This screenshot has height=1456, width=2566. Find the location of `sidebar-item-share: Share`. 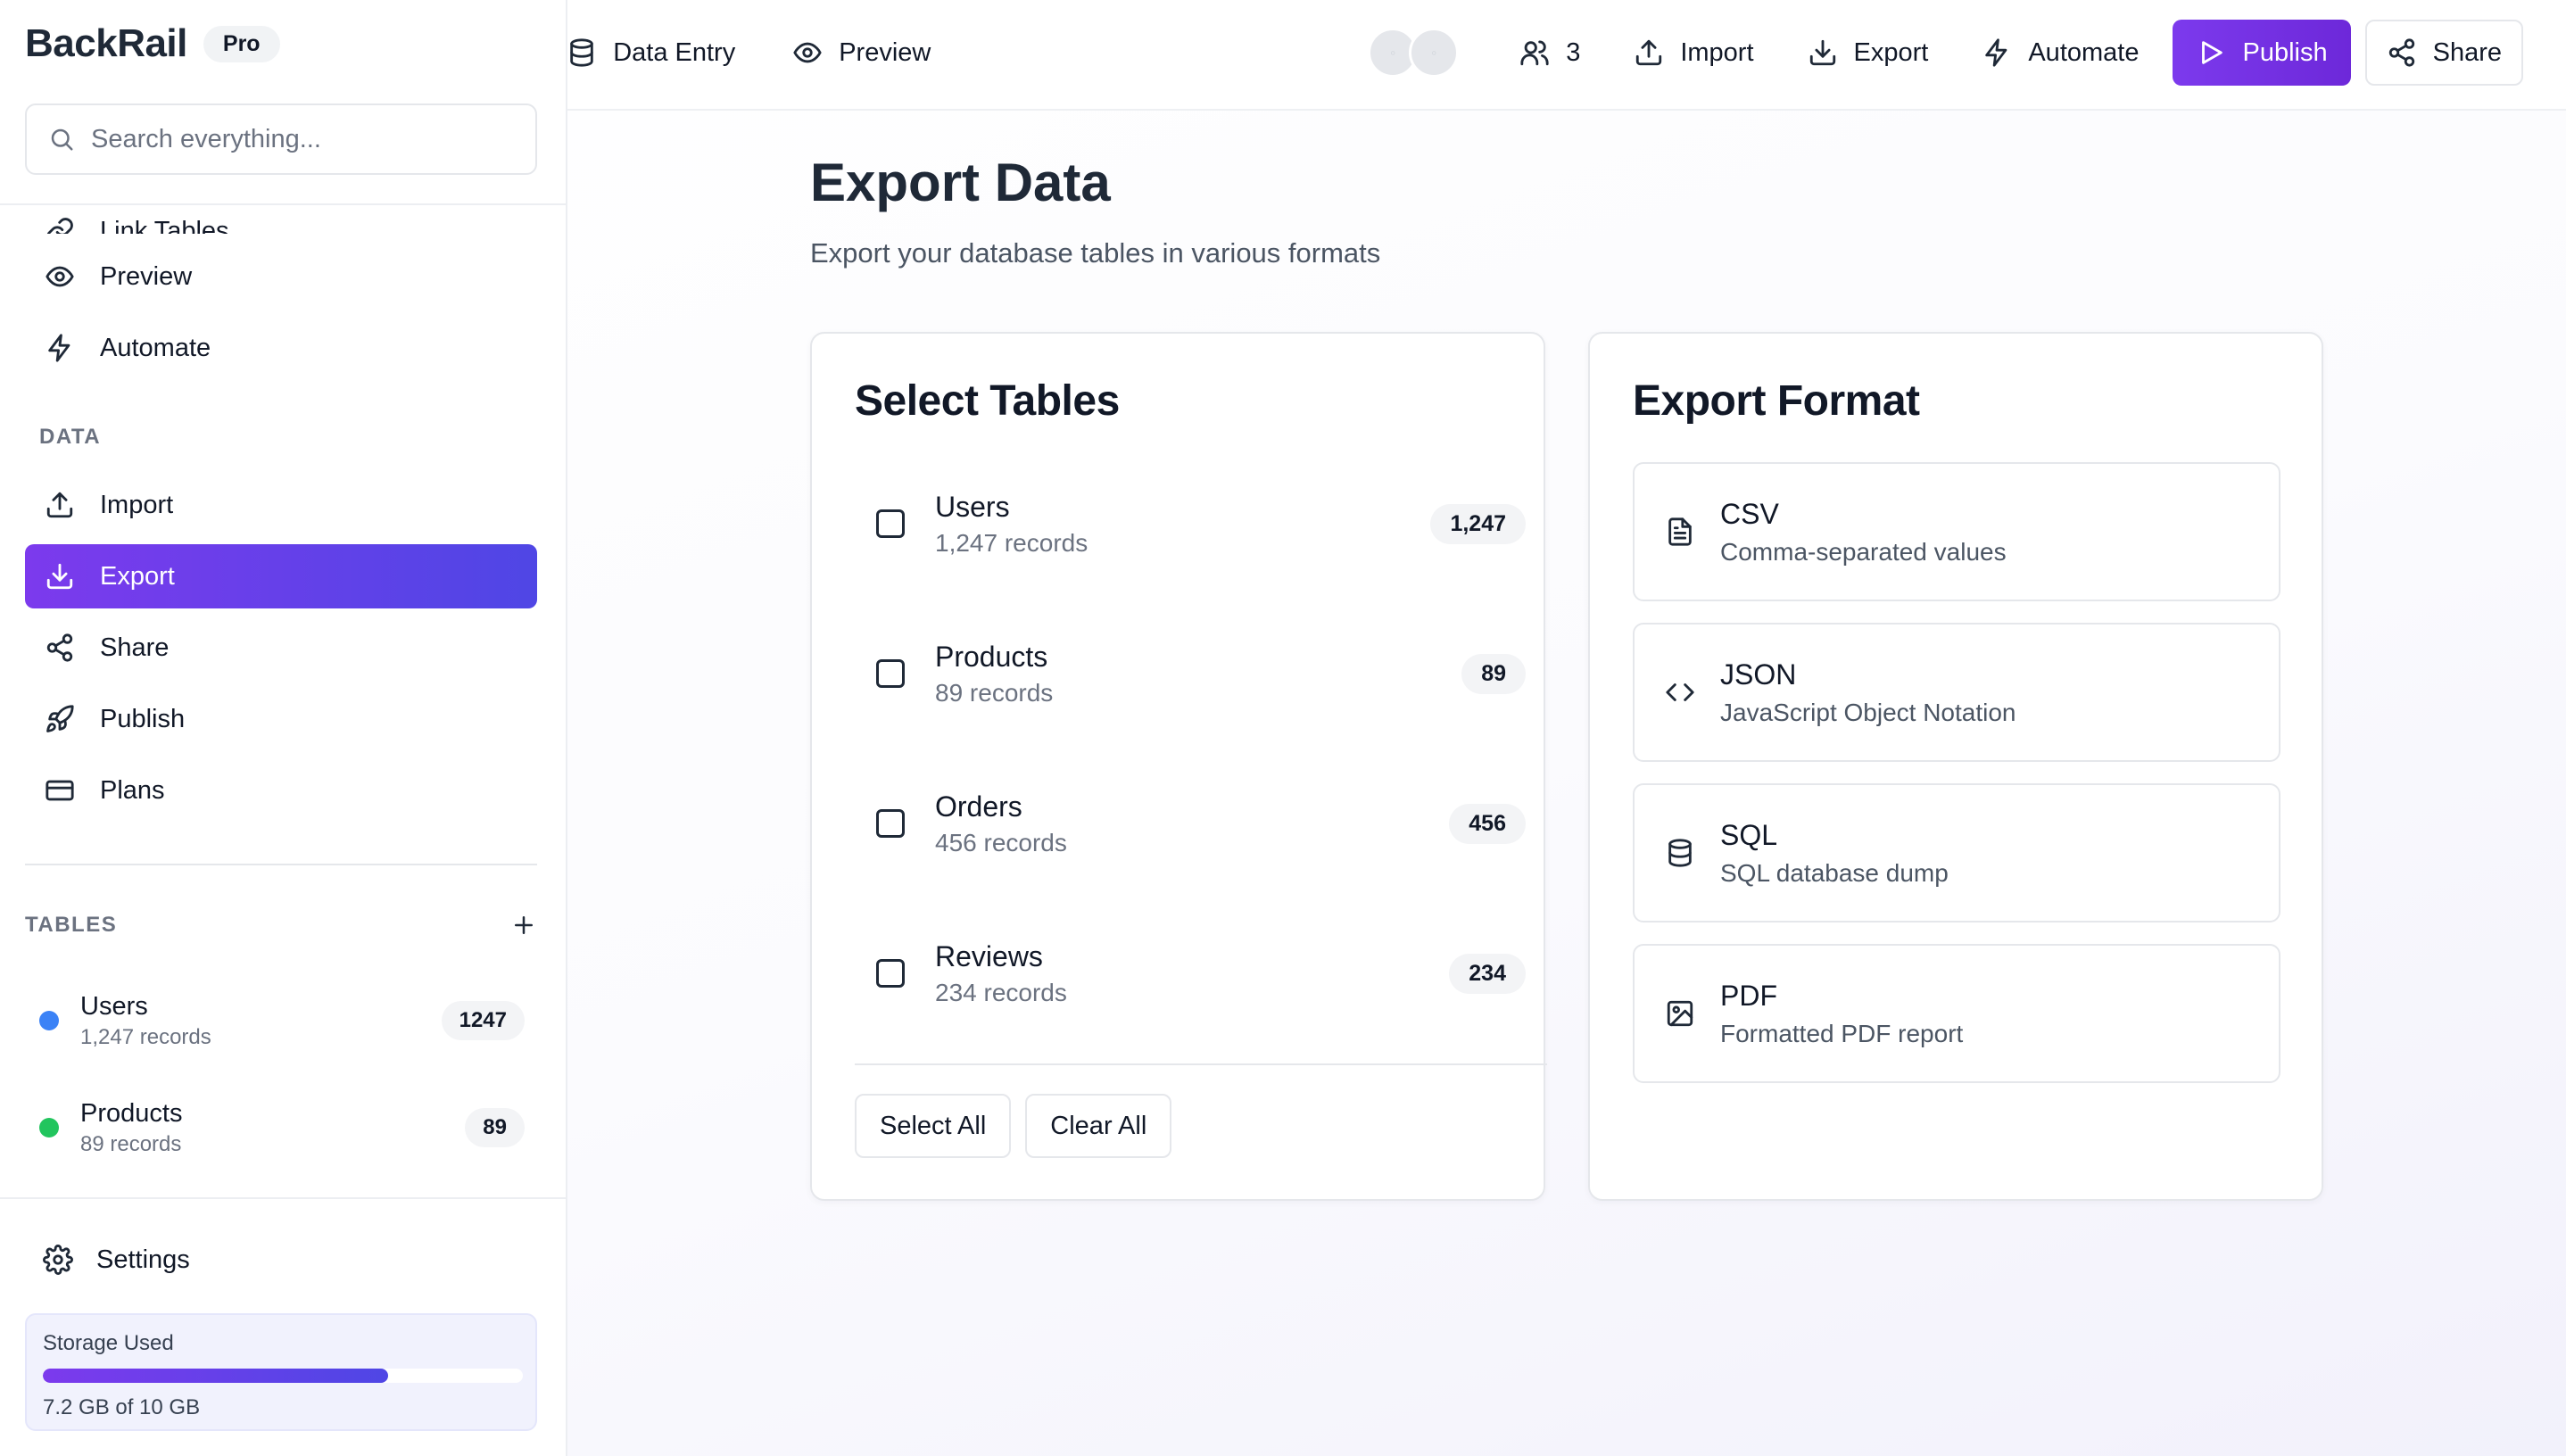

sidebar-item-share: Share is located at coordinates (281, 648).